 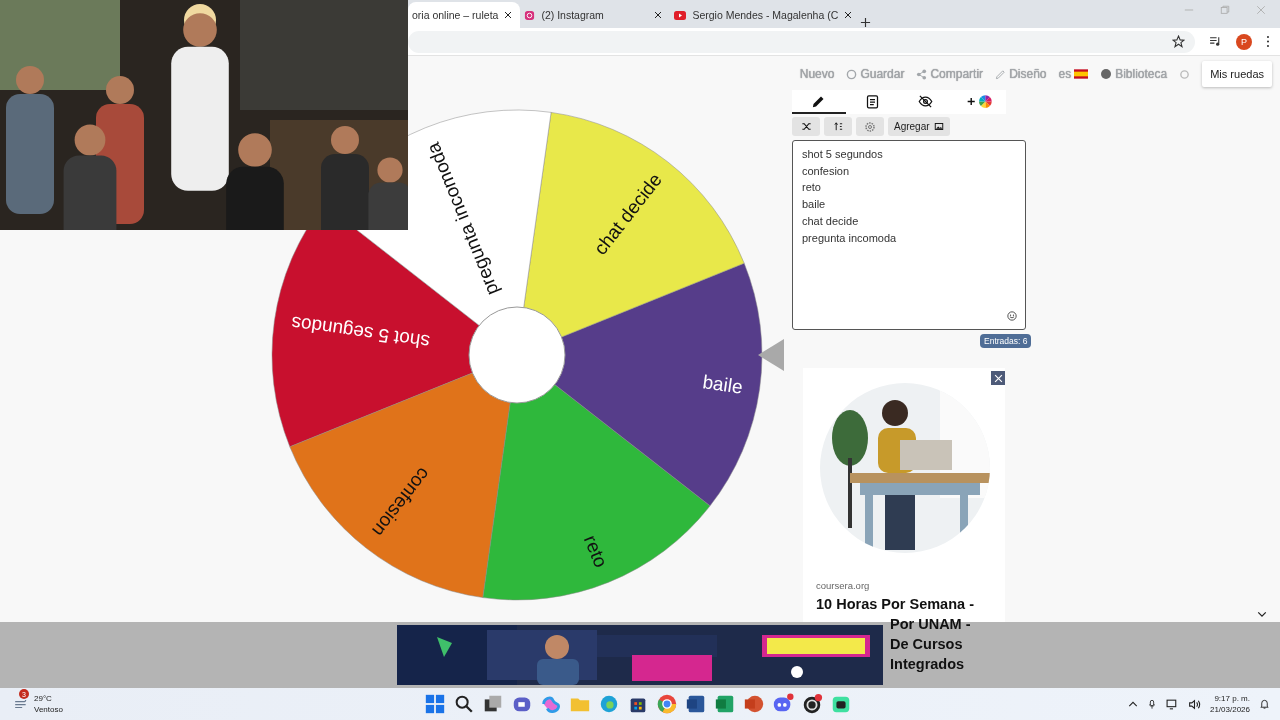 What do you see at coordinates (517, 355) in the screenshot?
I see `wheel-hub` at bounding box center [517, 355].